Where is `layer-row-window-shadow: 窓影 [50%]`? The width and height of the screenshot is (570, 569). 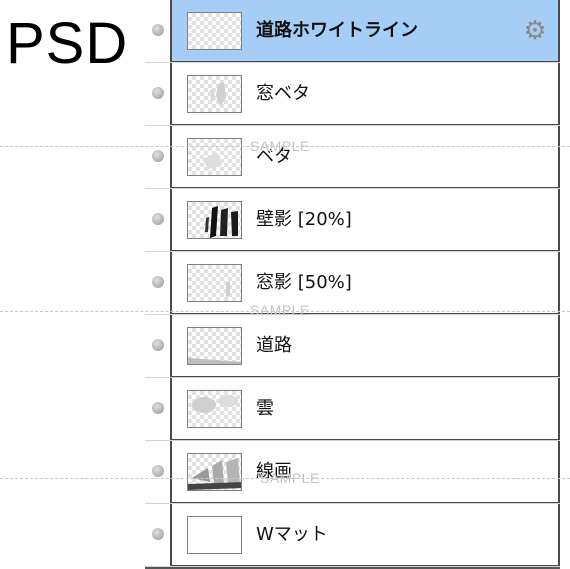 layer-row-window-shadow: 窓影 [50%] is located at coordinates (352, 283).